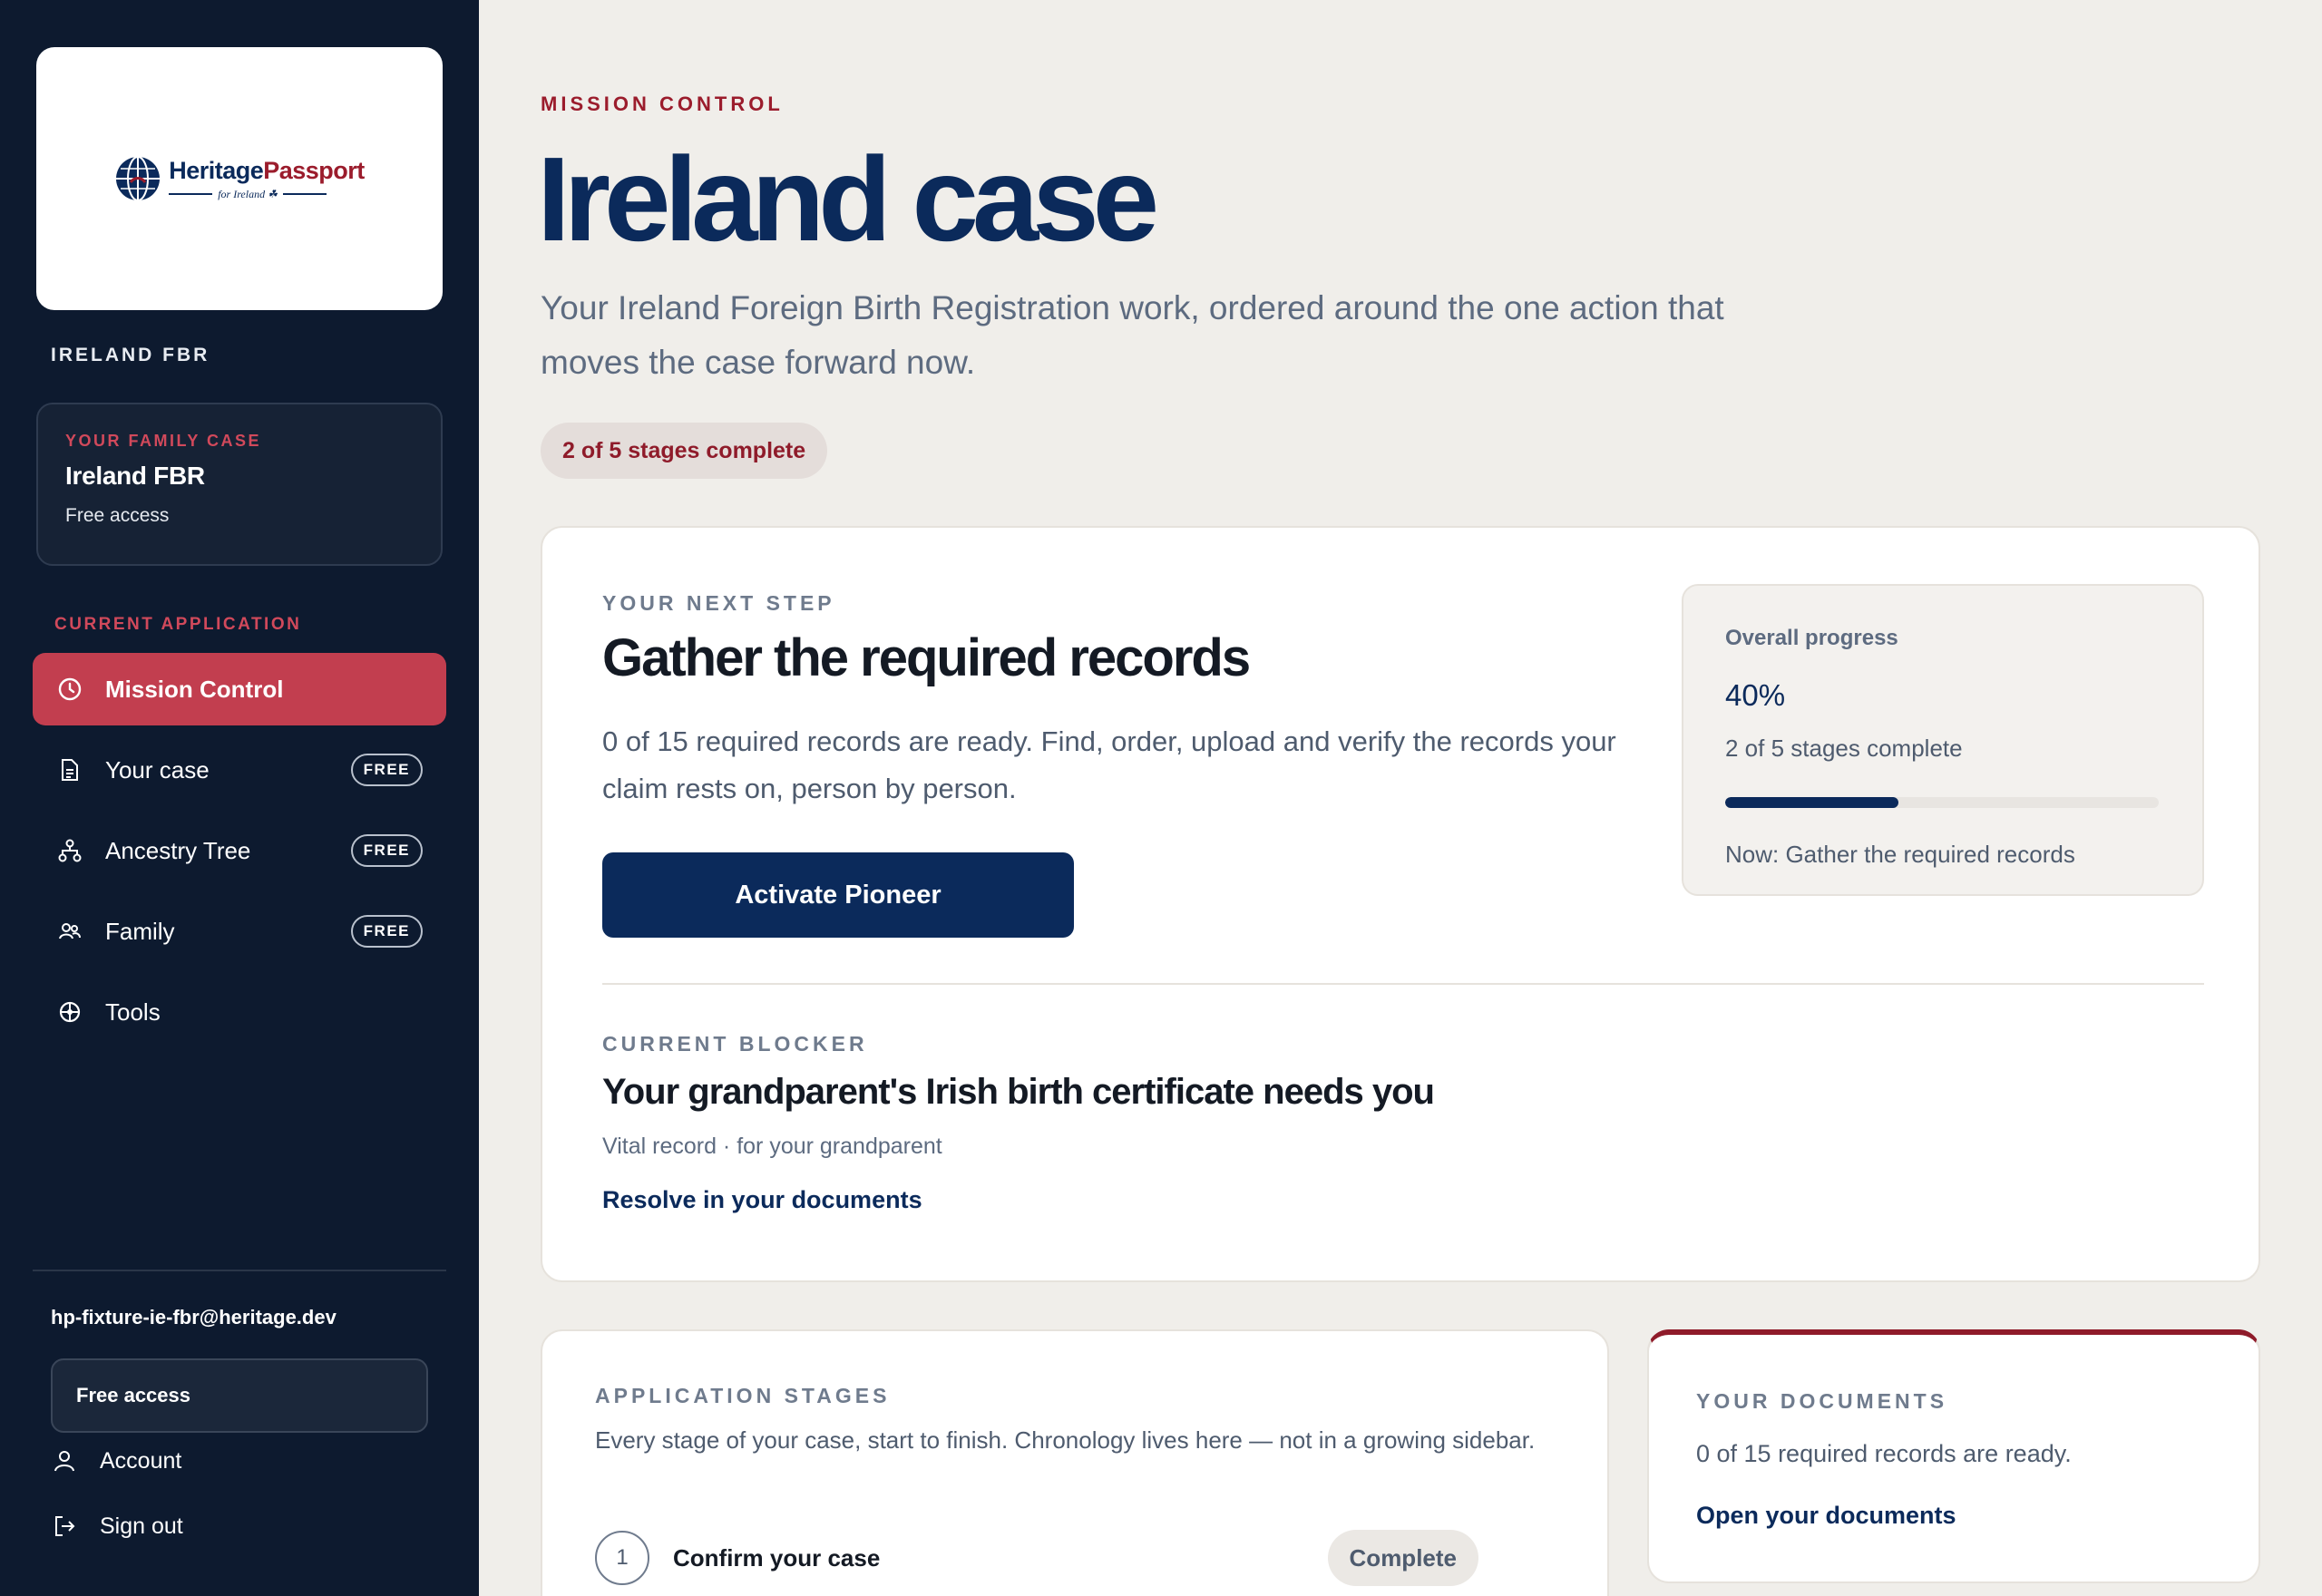  I want to click on logo-tagline: for Ireland ☘, so click(267, 194).